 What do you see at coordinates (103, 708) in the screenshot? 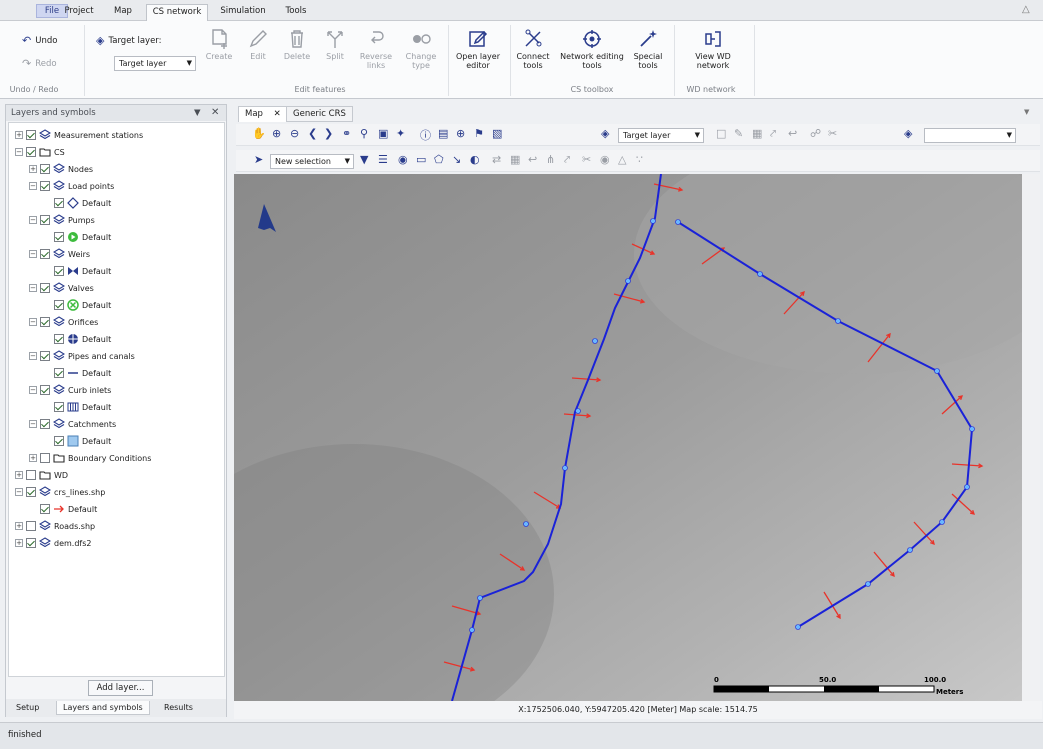
I see `tab-layers-and-symbols: Layers and symbols` at bounding box center [103, 708].